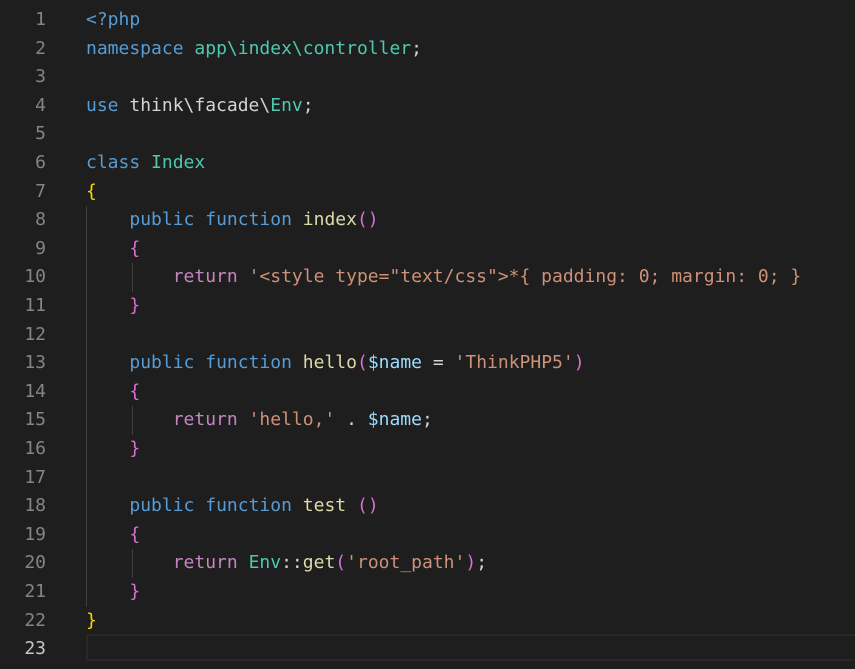 The width and height of the screenshot is (855, 669). Describe the element at coordinates (438, 363) in the screenshot. I see `code-token: =` at that location.